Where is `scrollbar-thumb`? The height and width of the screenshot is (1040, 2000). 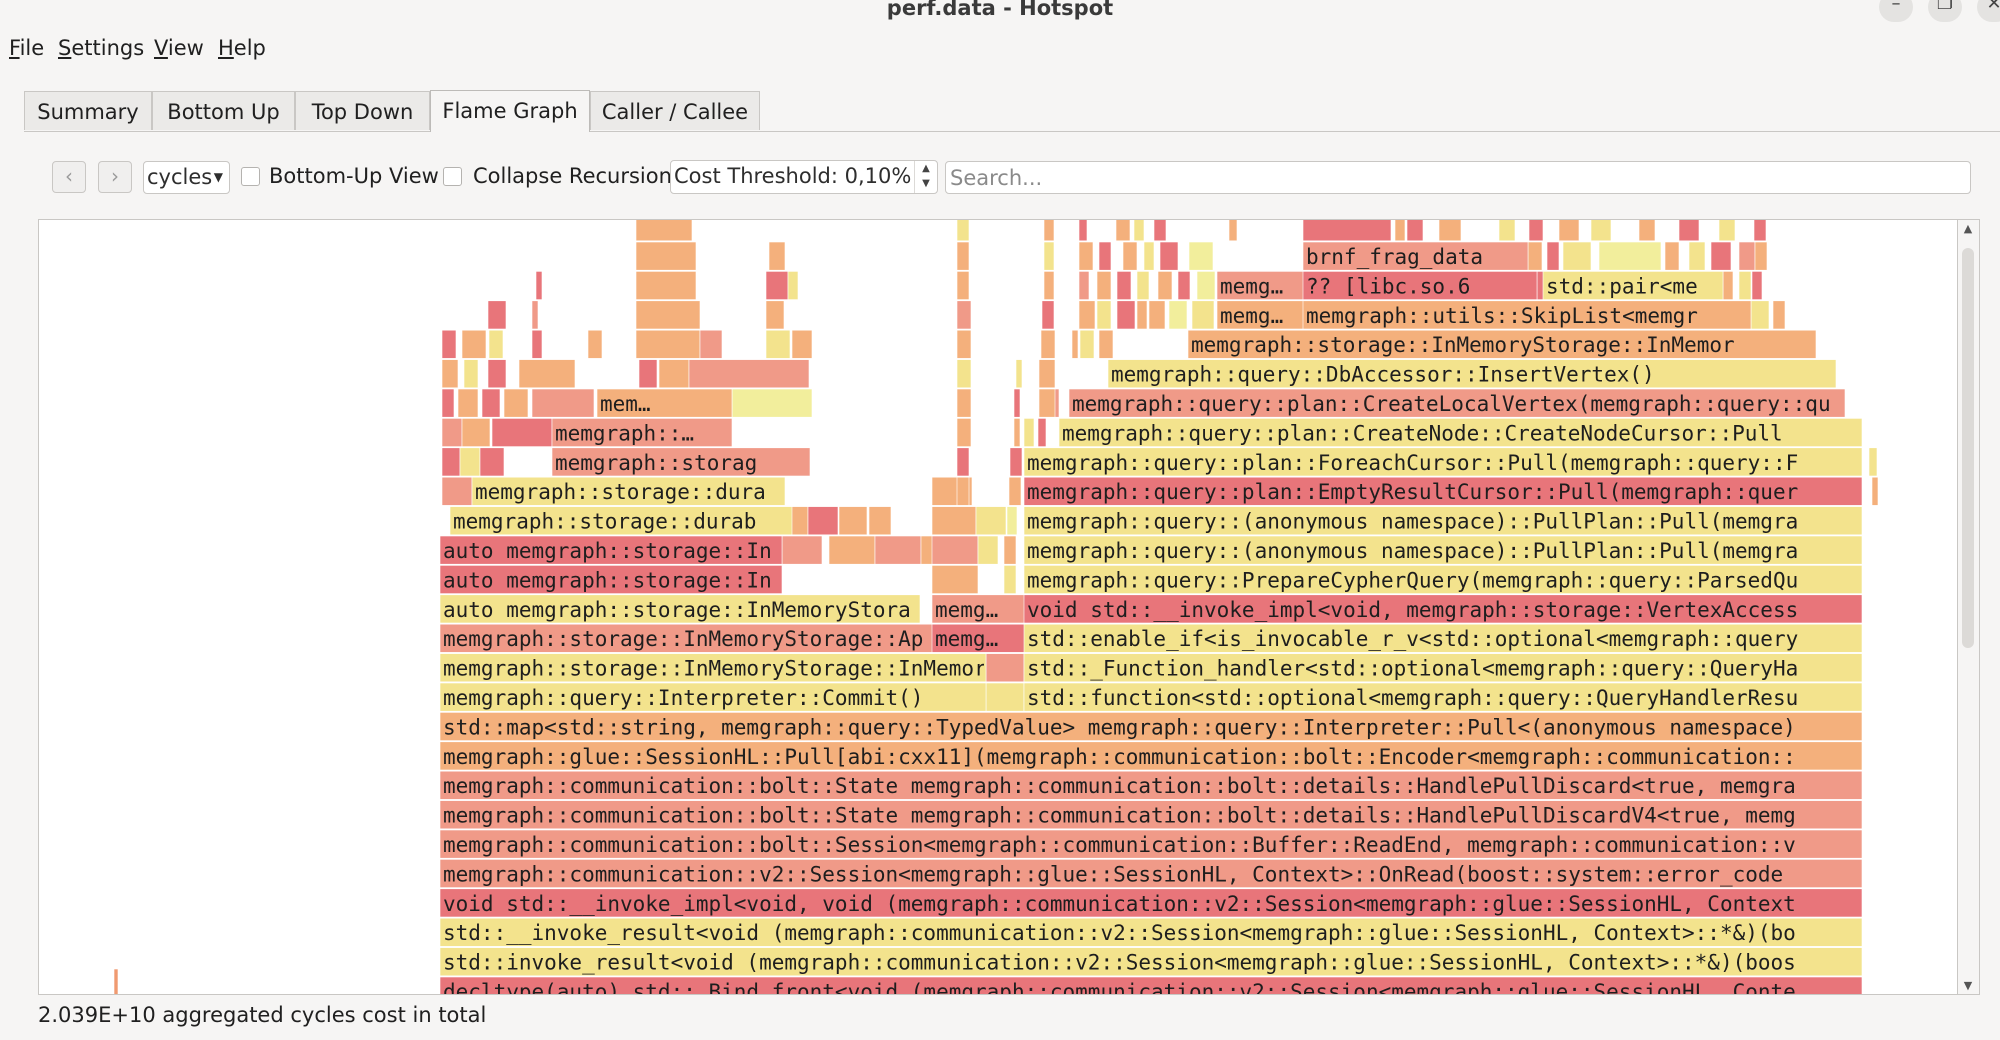
scrollbar-thumb is located at coordinates (1968, 448).